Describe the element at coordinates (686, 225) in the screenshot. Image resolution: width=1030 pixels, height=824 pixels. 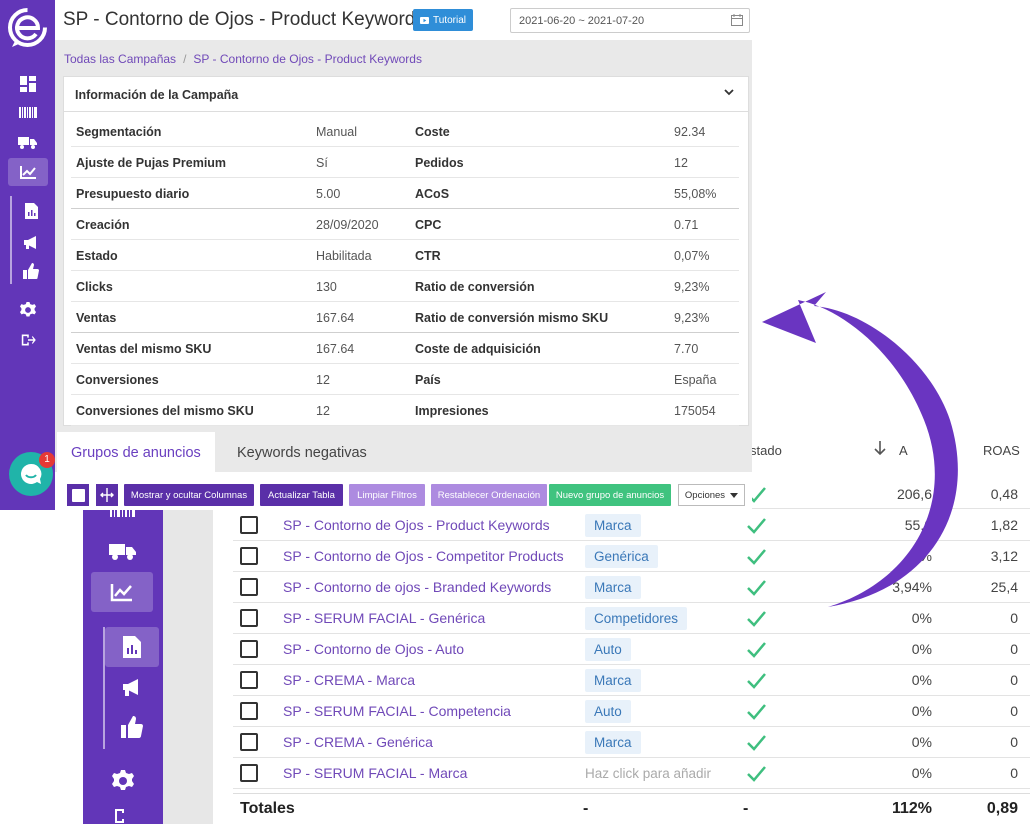
I see `info-value: 0.71` at that location.